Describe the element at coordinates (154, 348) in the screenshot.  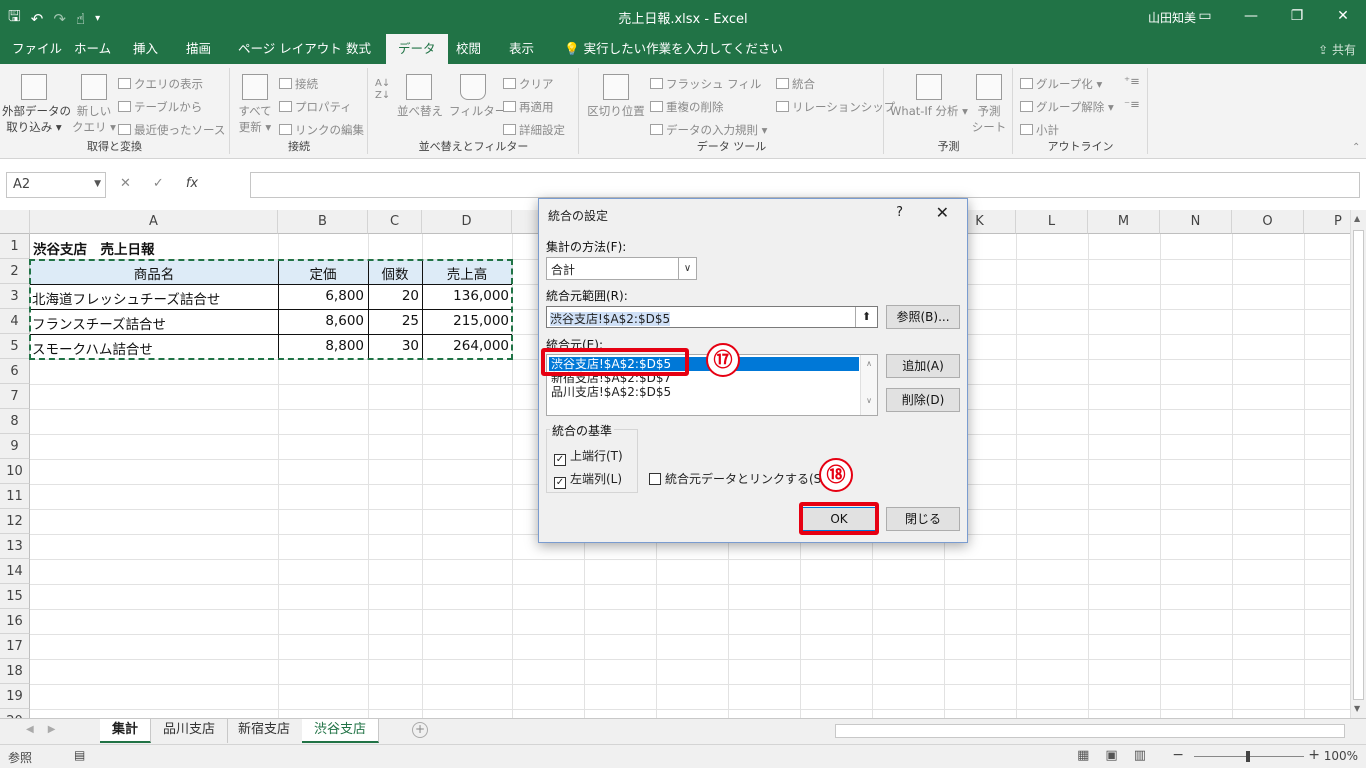
I see `table-cell: スモークハム詰合せ` at that location.